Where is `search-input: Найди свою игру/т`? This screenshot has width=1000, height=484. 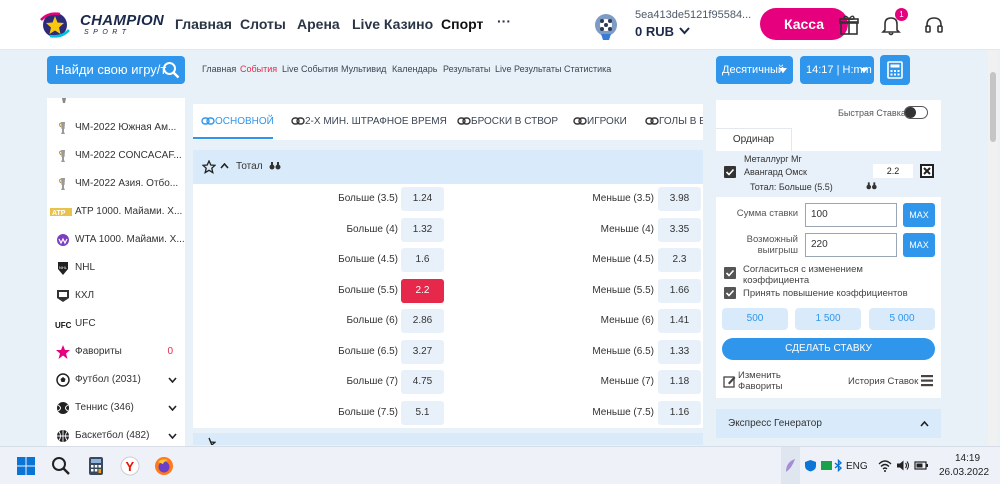 search-input: Найди свою игру/т is located at coordinates (116, 70).